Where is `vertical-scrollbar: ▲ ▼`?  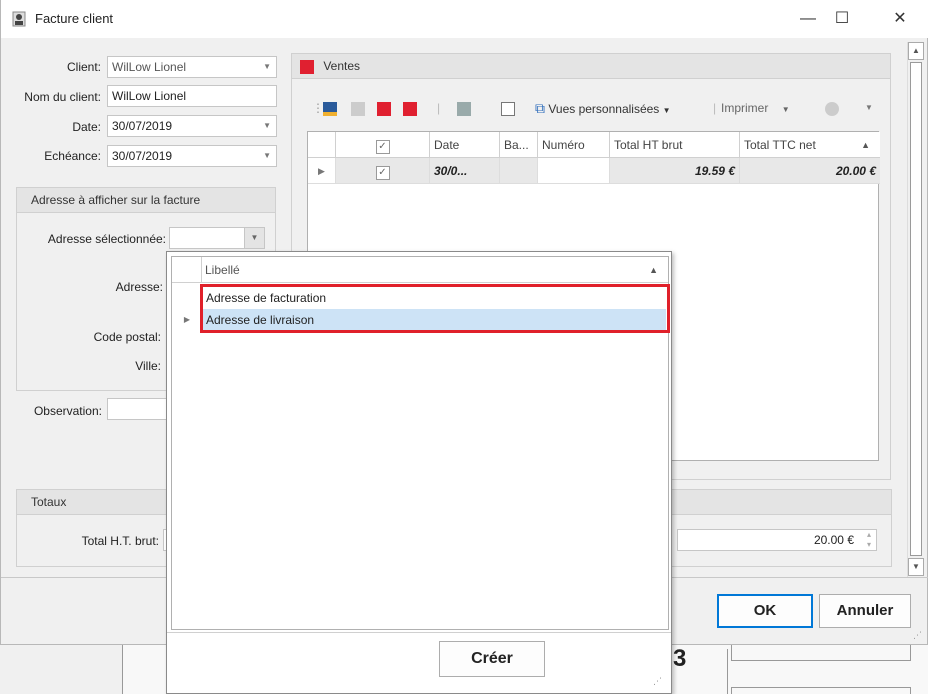 vertical-scrollbar: ▲ ▼ is located at coordinates (915, 310).